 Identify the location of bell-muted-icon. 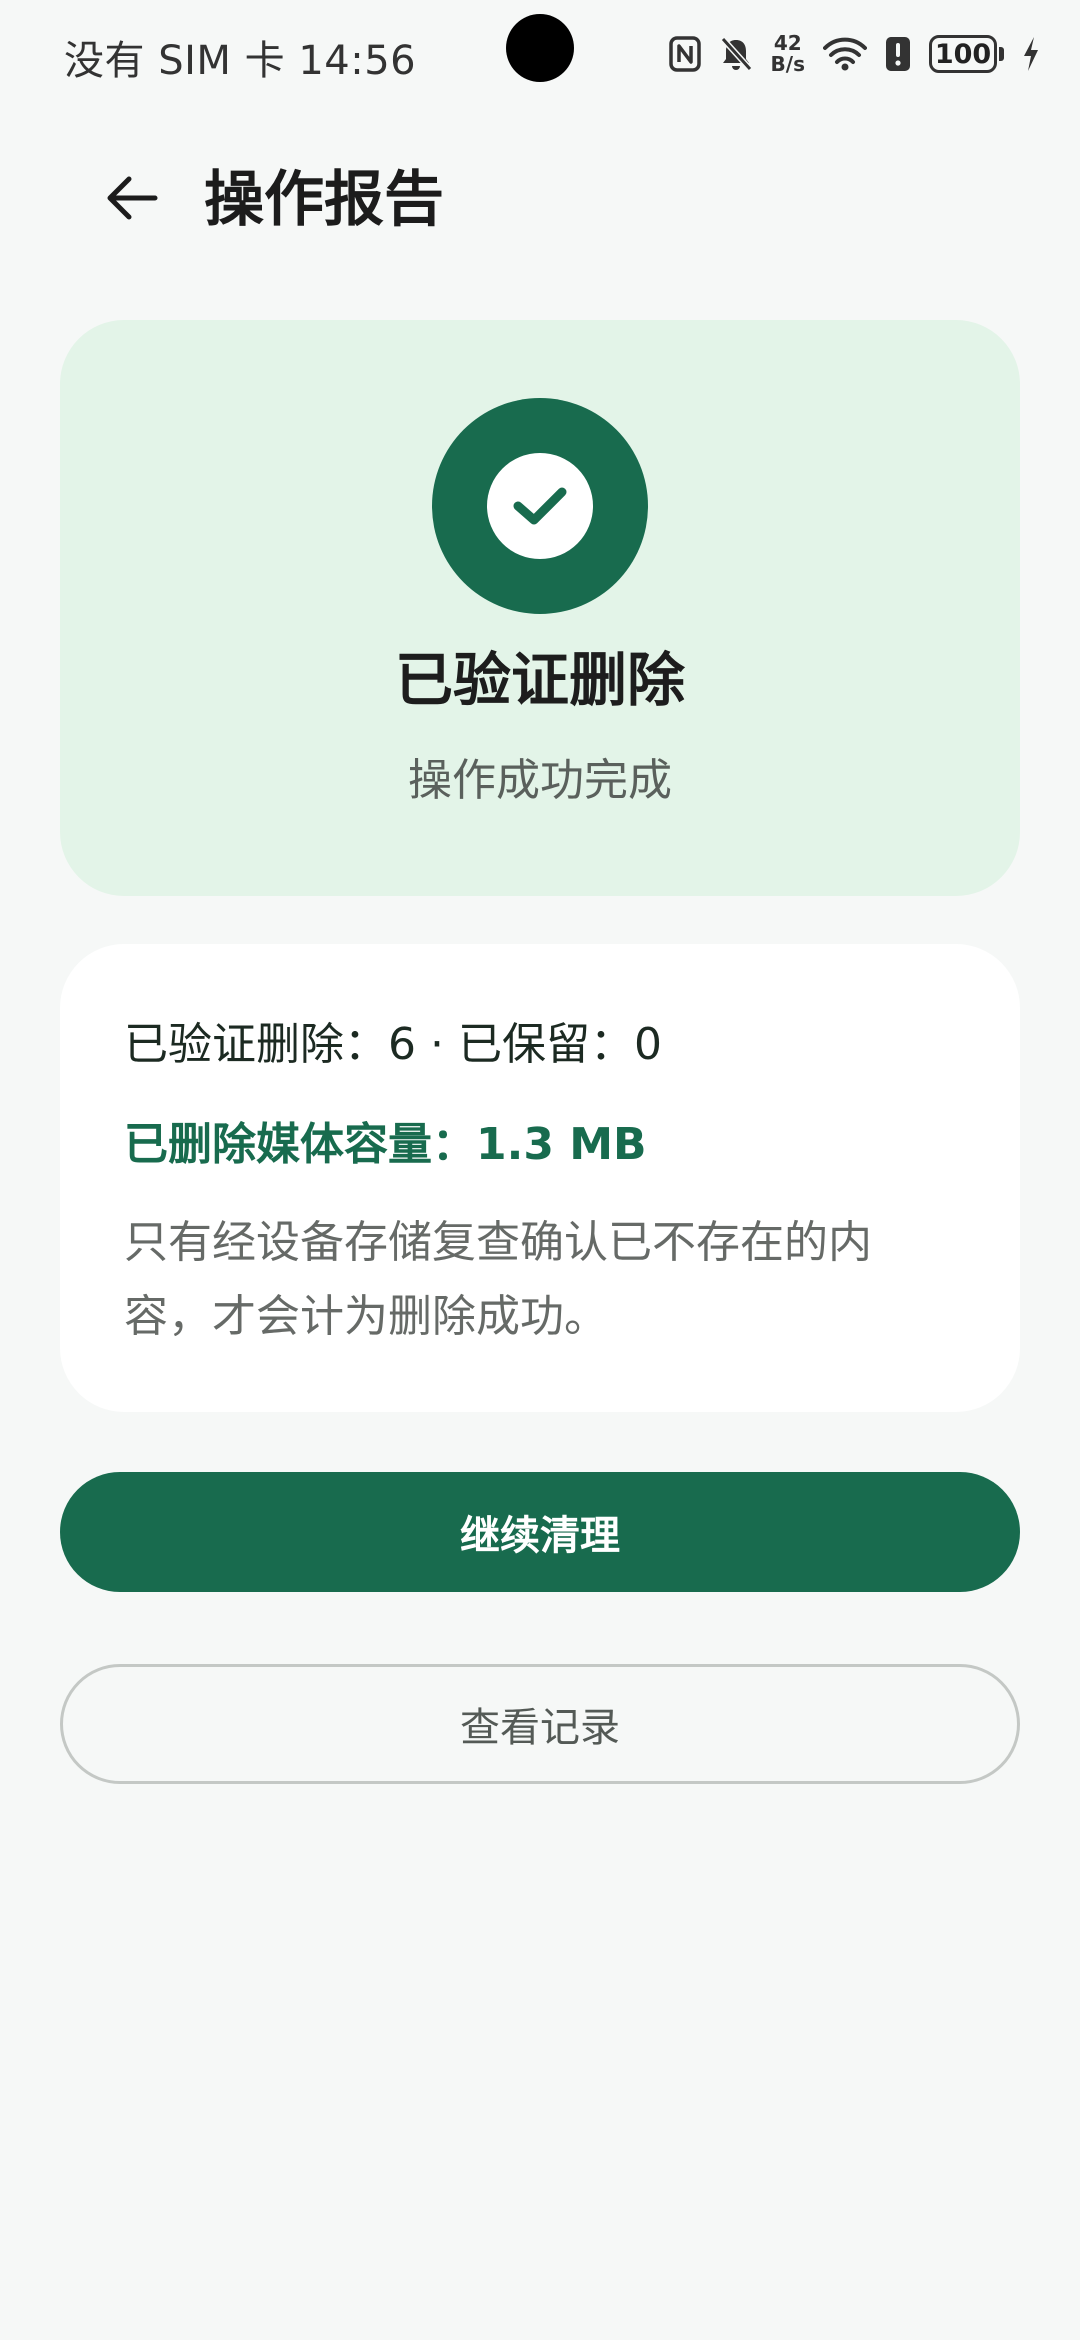
(736, 54).